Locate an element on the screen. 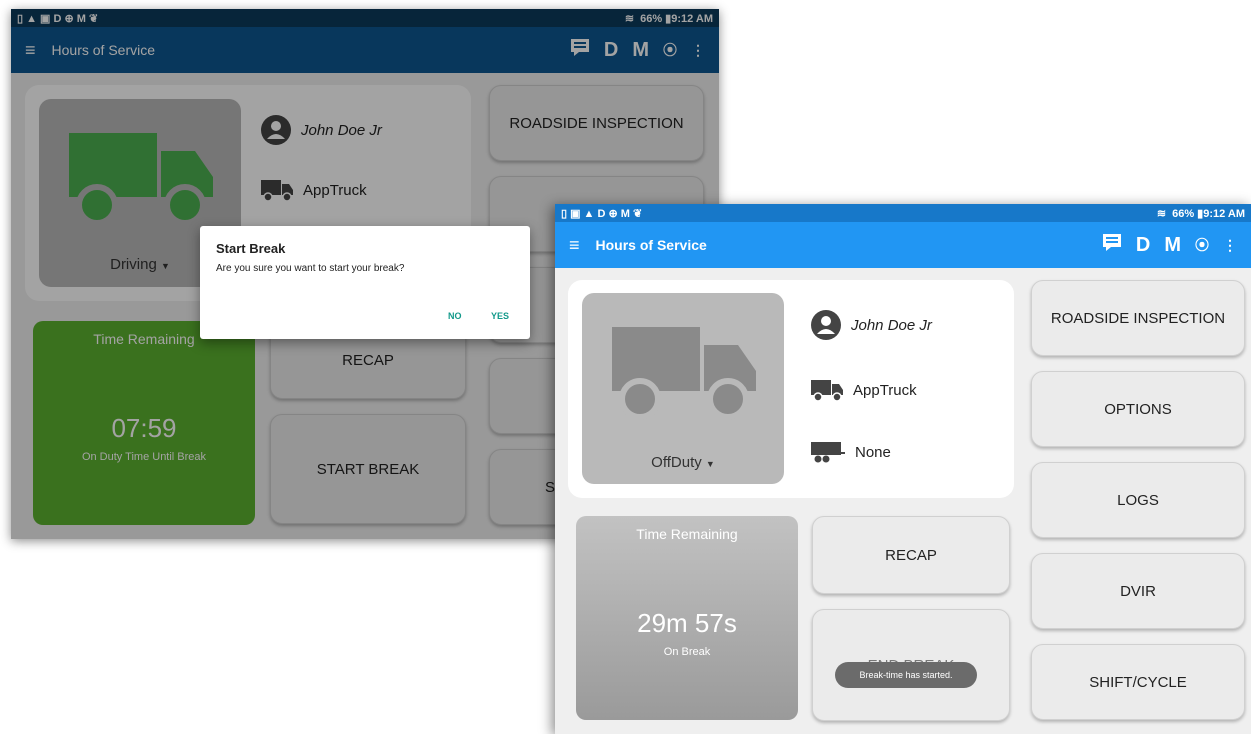  time-remaining-sub: On Break is located at coordinates (687, 652).